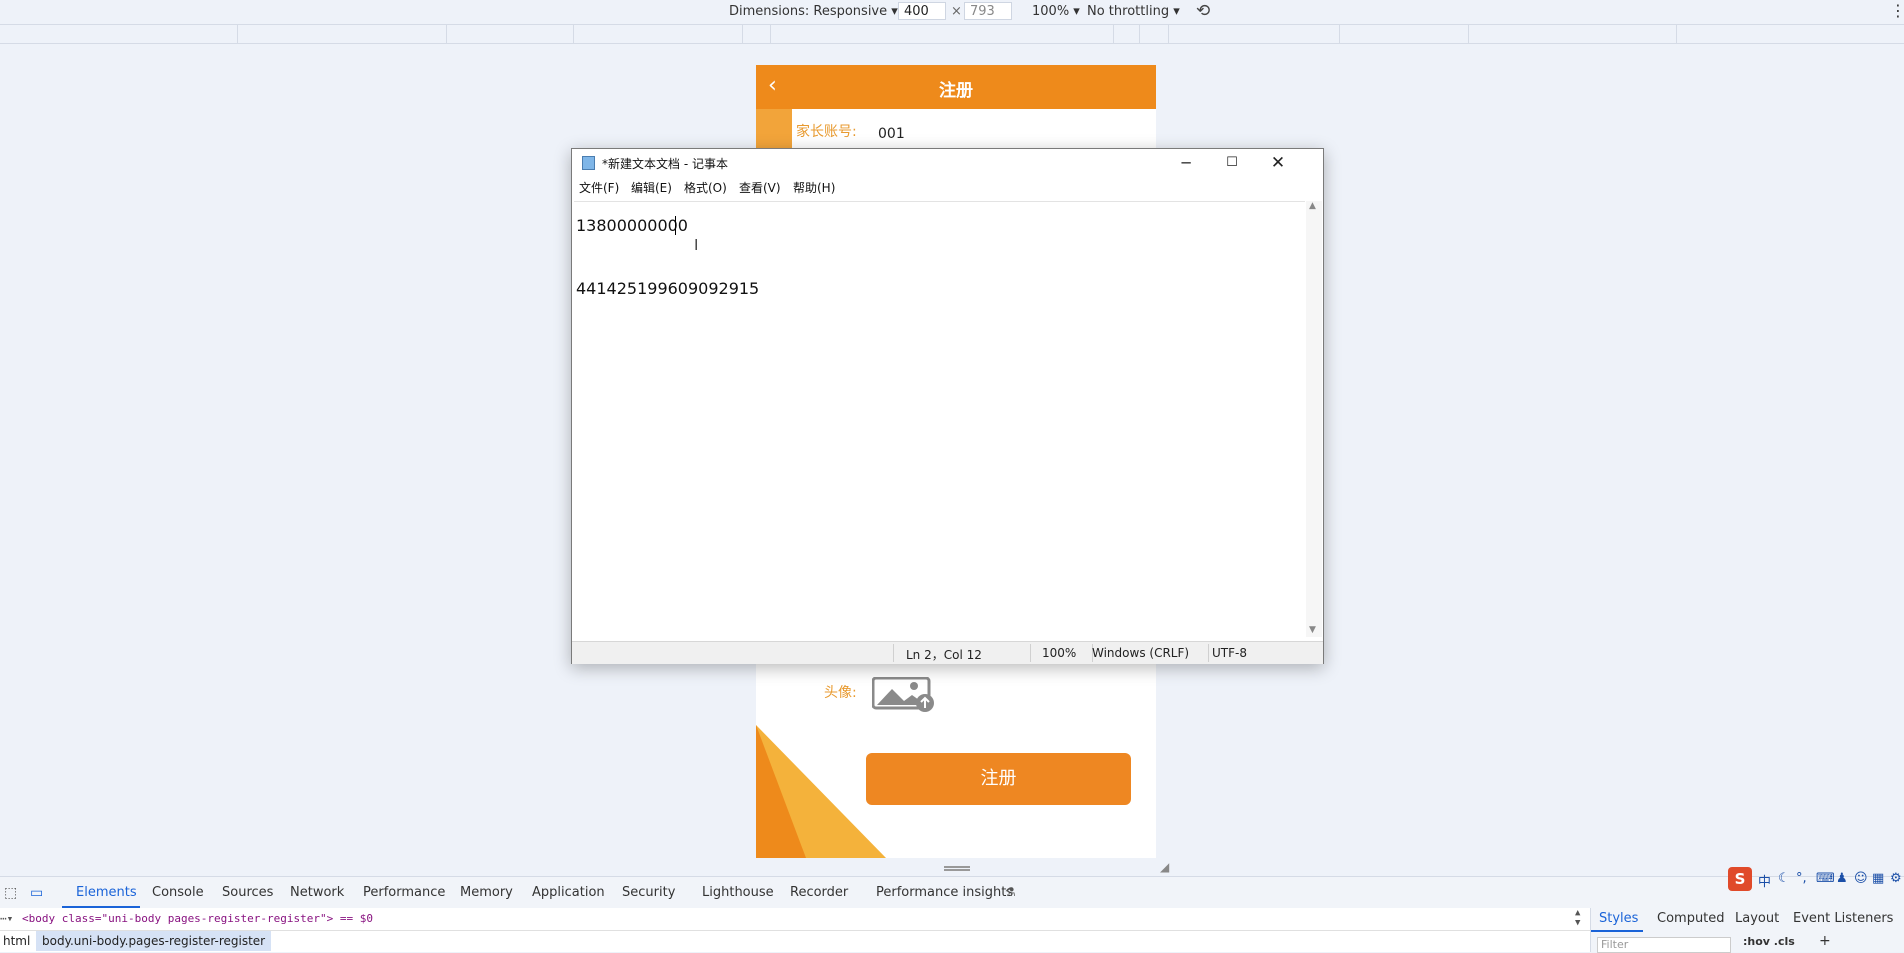  What do you see at coordinates (1764, 880) in the screenshot?
I see `ime-language: 中` at bounding box center [1764, 880].